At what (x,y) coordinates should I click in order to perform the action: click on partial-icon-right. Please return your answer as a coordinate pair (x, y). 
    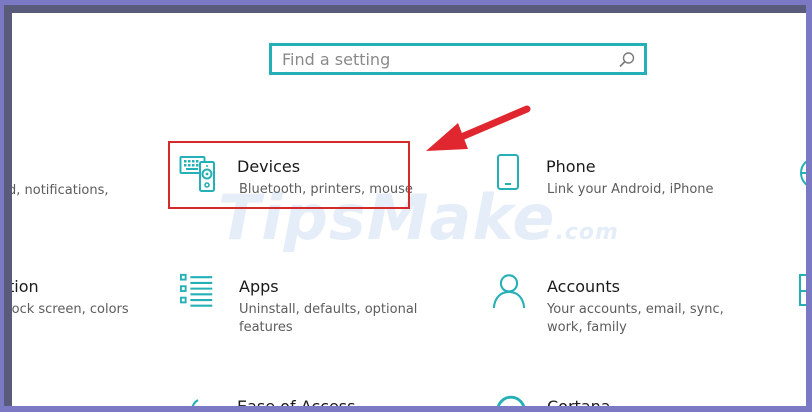
    Looking at the image, I should click on (802, 290).